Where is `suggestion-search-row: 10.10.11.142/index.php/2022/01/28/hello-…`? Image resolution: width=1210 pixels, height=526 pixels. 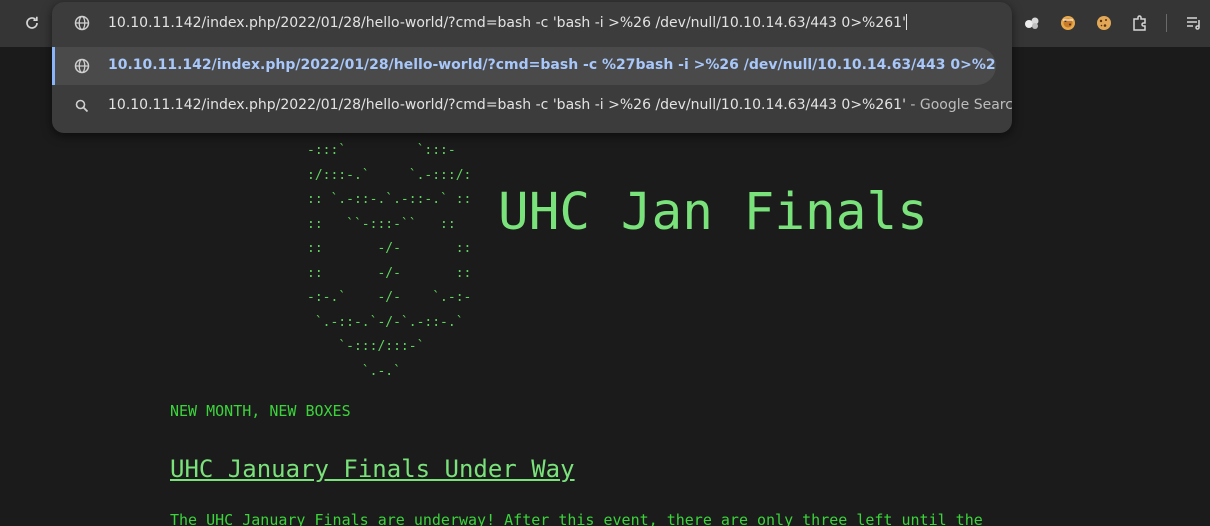 suggestion-search-row: 10.10.11.142/index.php/2022/01/28/hello-… is located at coordinates (532, 106).